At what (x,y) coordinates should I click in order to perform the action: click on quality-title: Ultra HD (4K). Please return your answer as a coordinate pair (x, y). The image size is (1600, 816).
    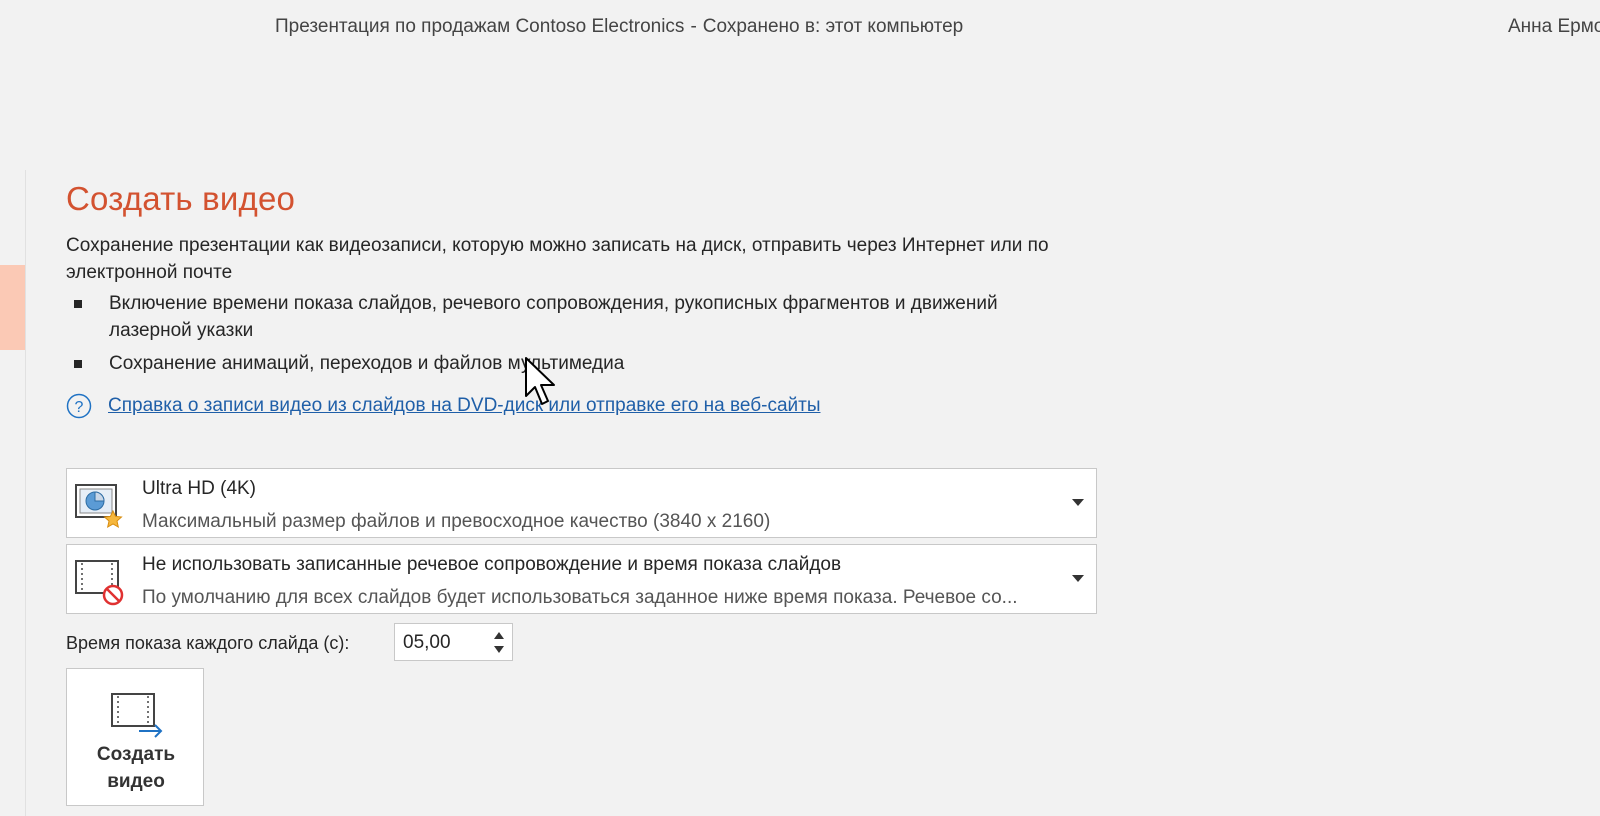
    Looking at the image, I should click on (199, 488).